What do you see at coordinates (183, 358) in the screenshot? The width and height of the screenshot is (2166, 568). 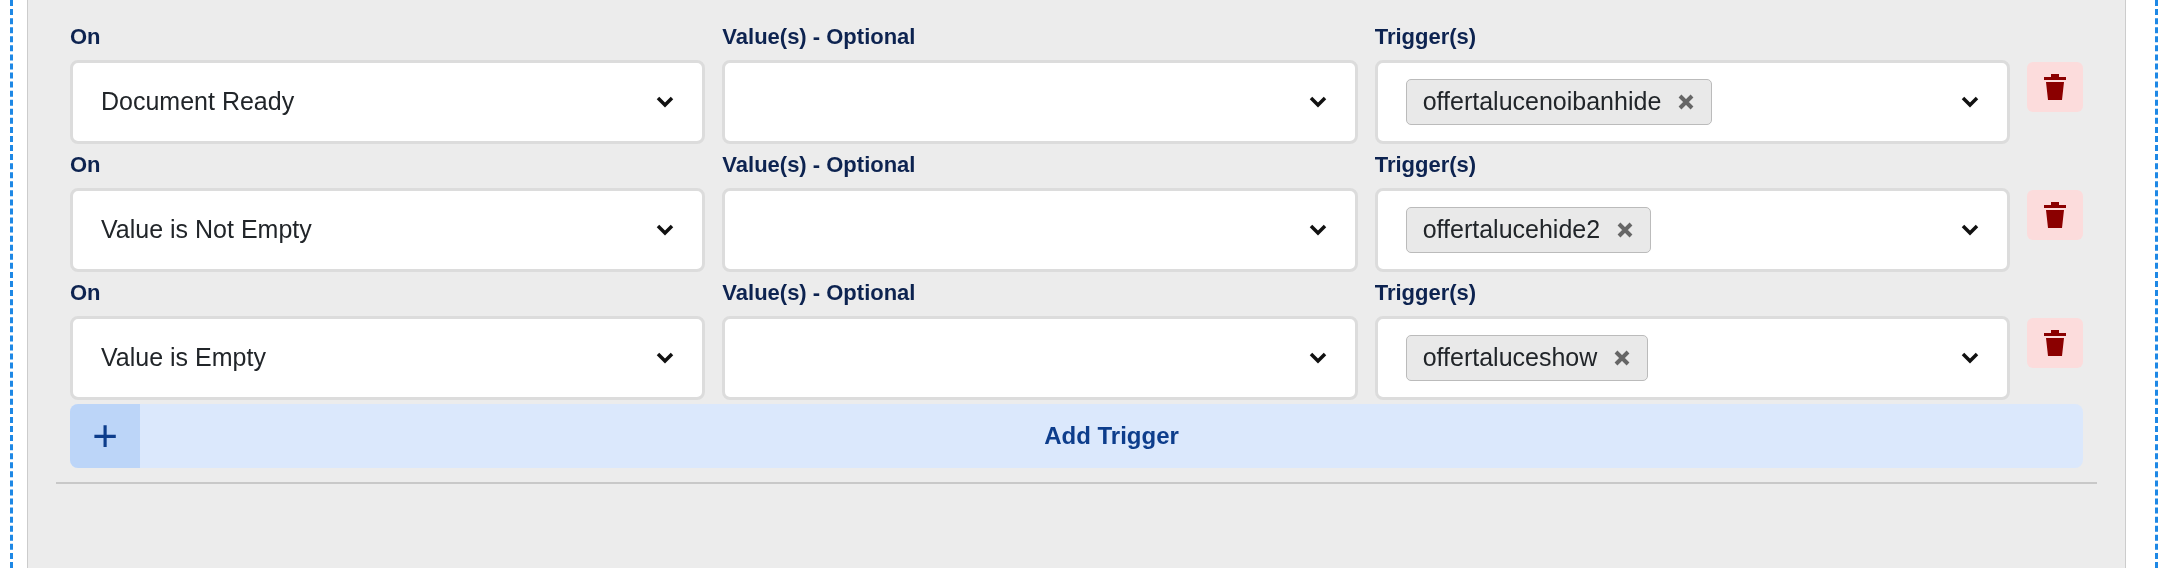 I see `select-value: Value is Empty` at bounding box center [183, 358].